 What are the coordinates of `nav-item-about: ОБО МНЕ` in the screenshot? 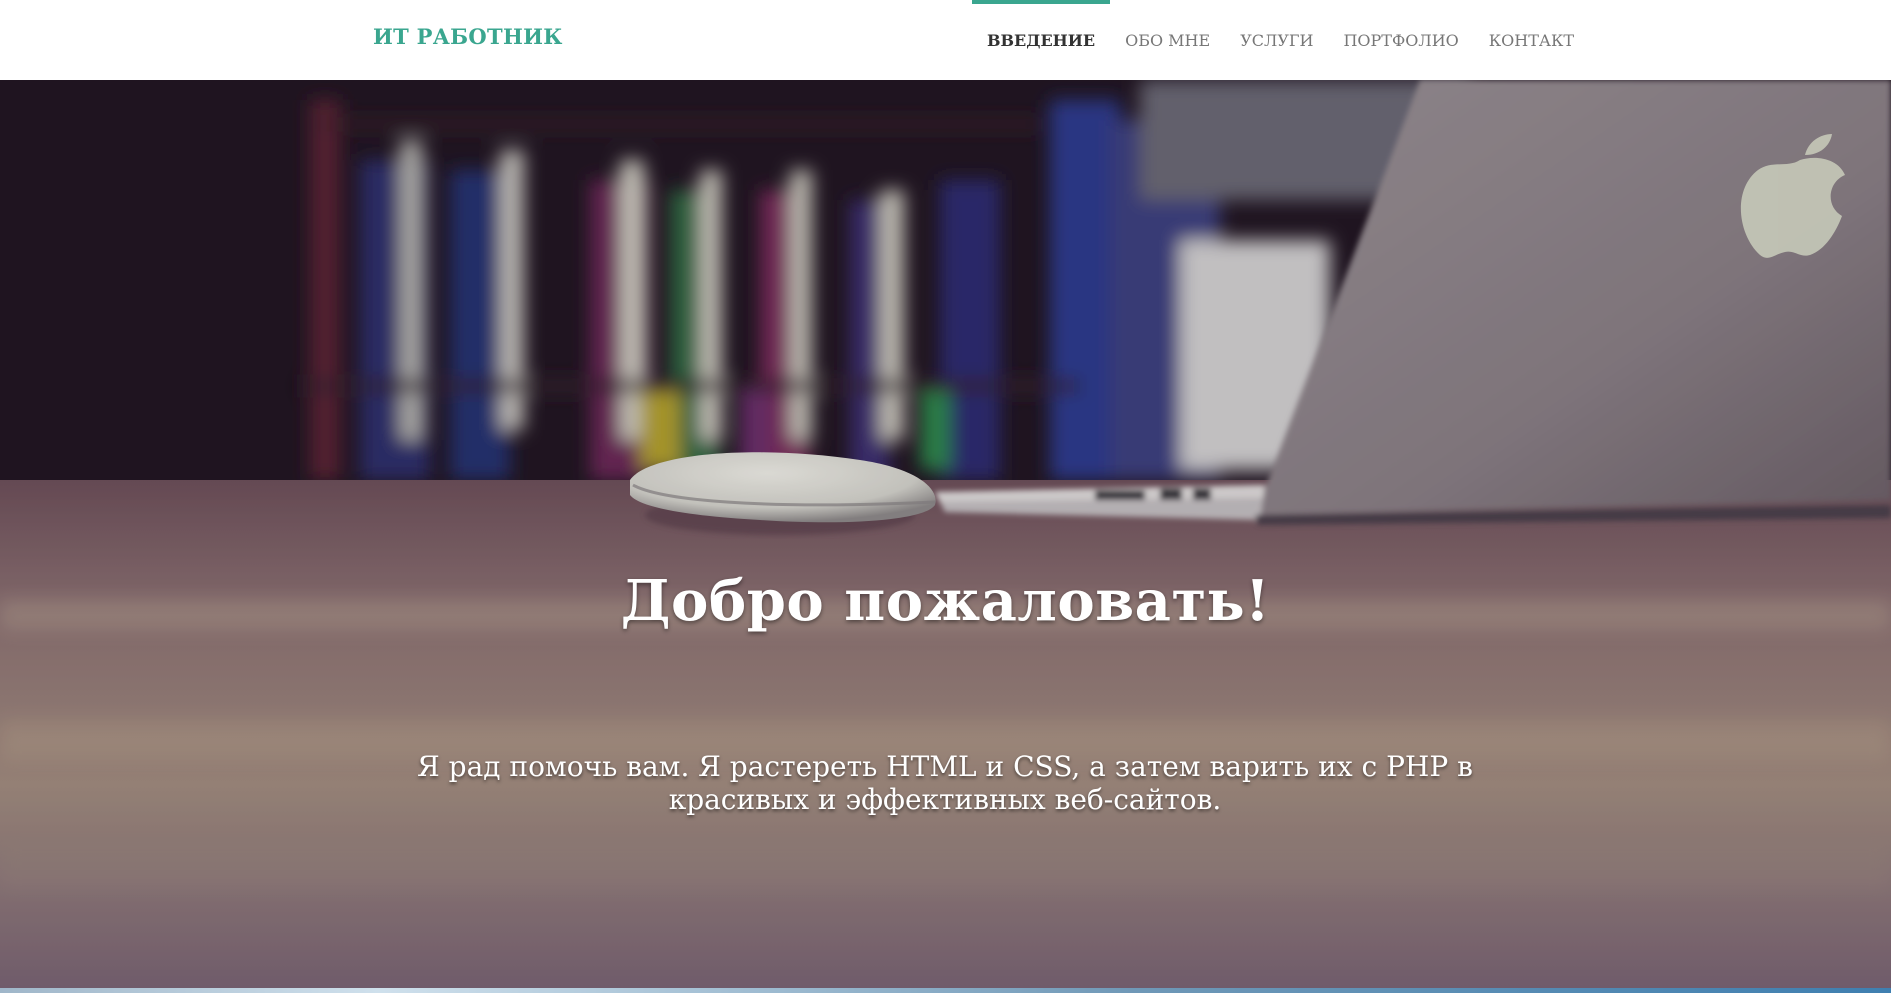 It's located at (1167, 40).